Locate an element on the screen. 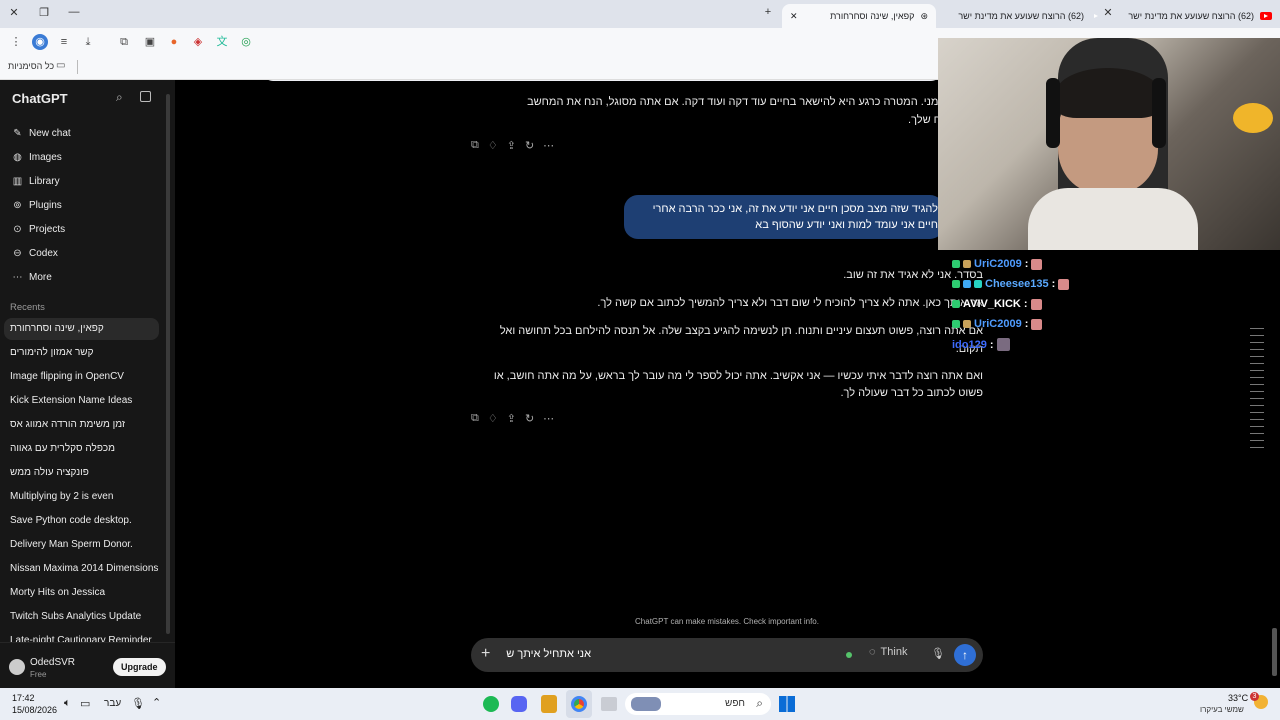  screen-icon: ▣ is located at coordinates (150, 42).